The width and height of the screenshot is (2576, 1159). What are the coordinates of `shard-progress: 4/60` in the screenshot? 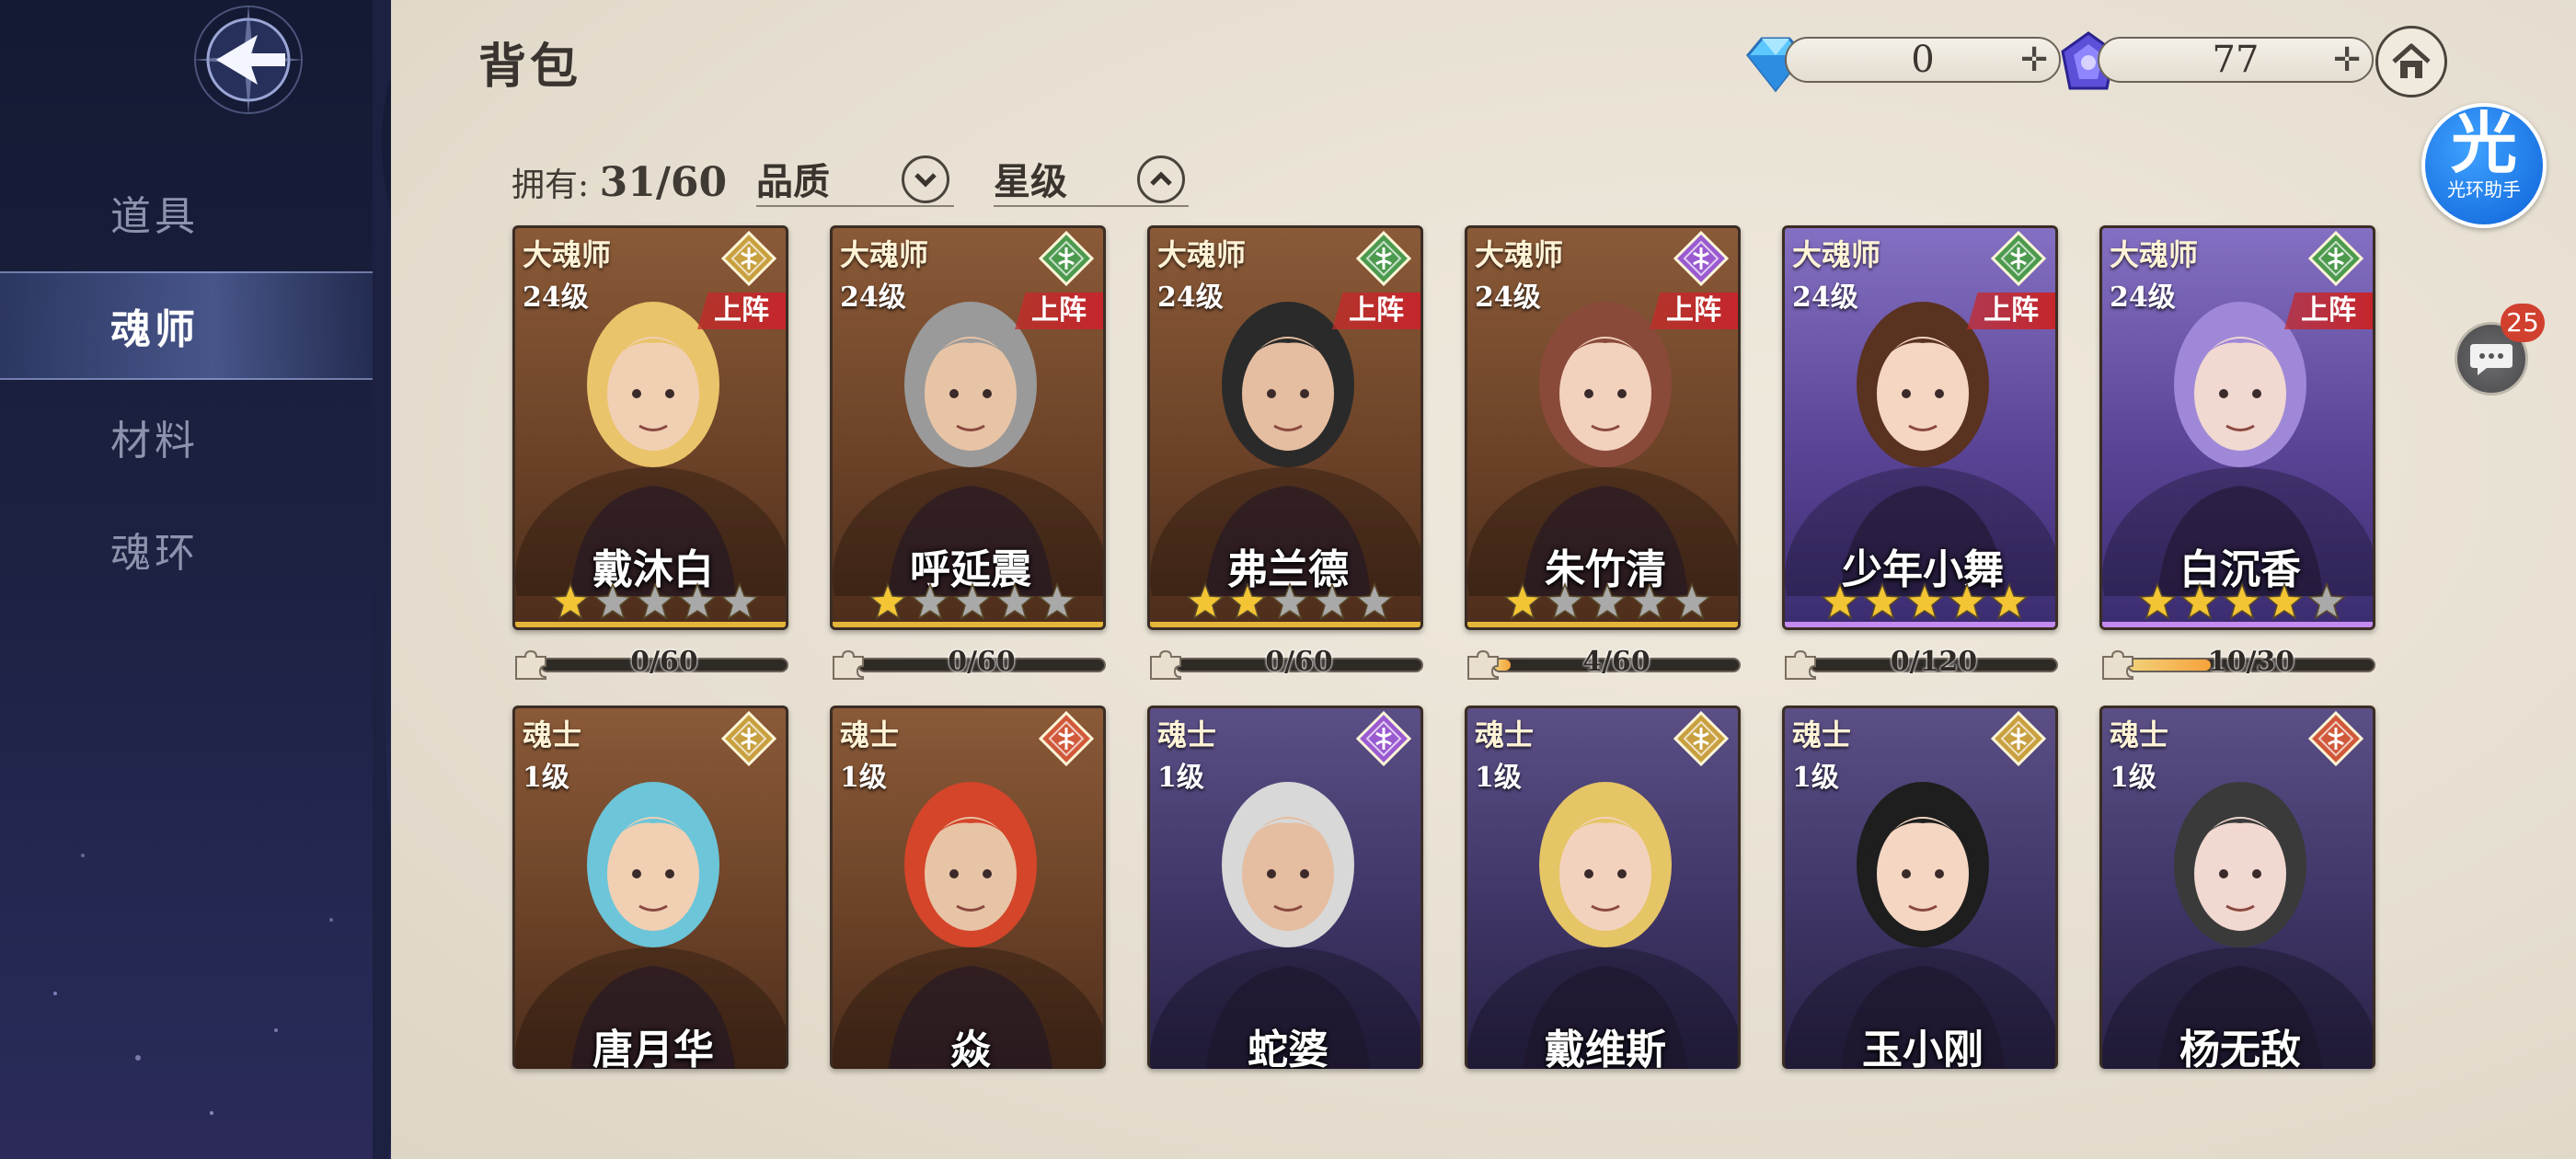 It's located at (1603, 663).